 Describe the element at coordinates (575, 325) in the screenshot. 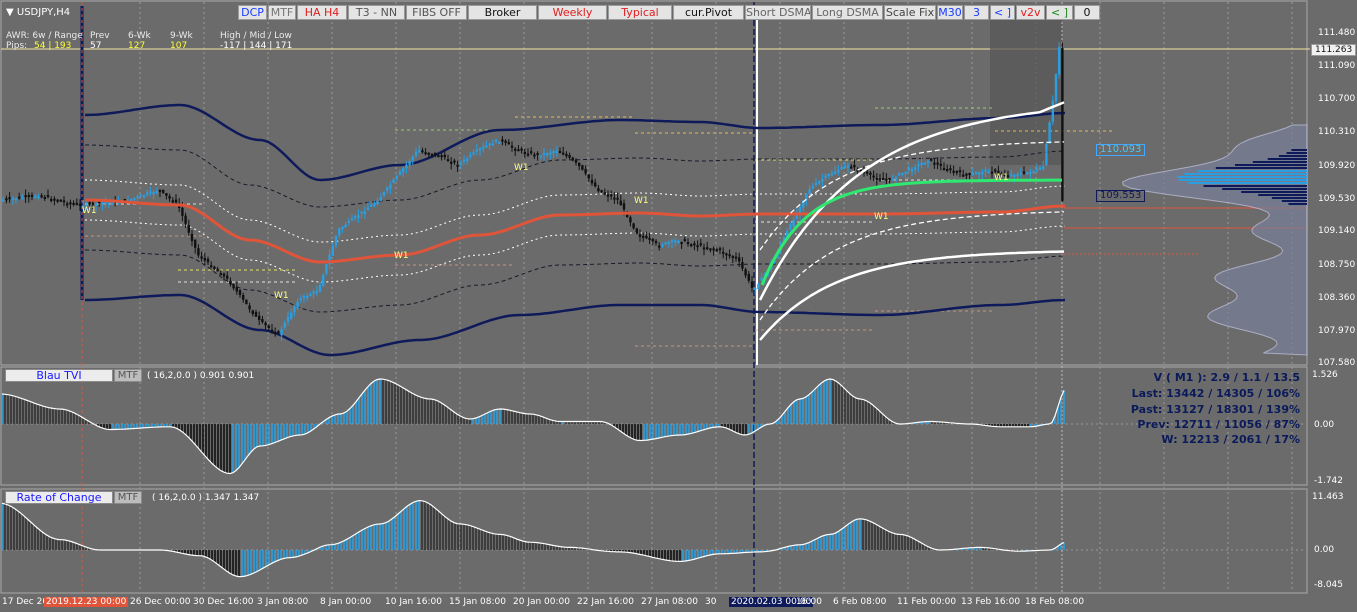

I see `lower-band` at that location.